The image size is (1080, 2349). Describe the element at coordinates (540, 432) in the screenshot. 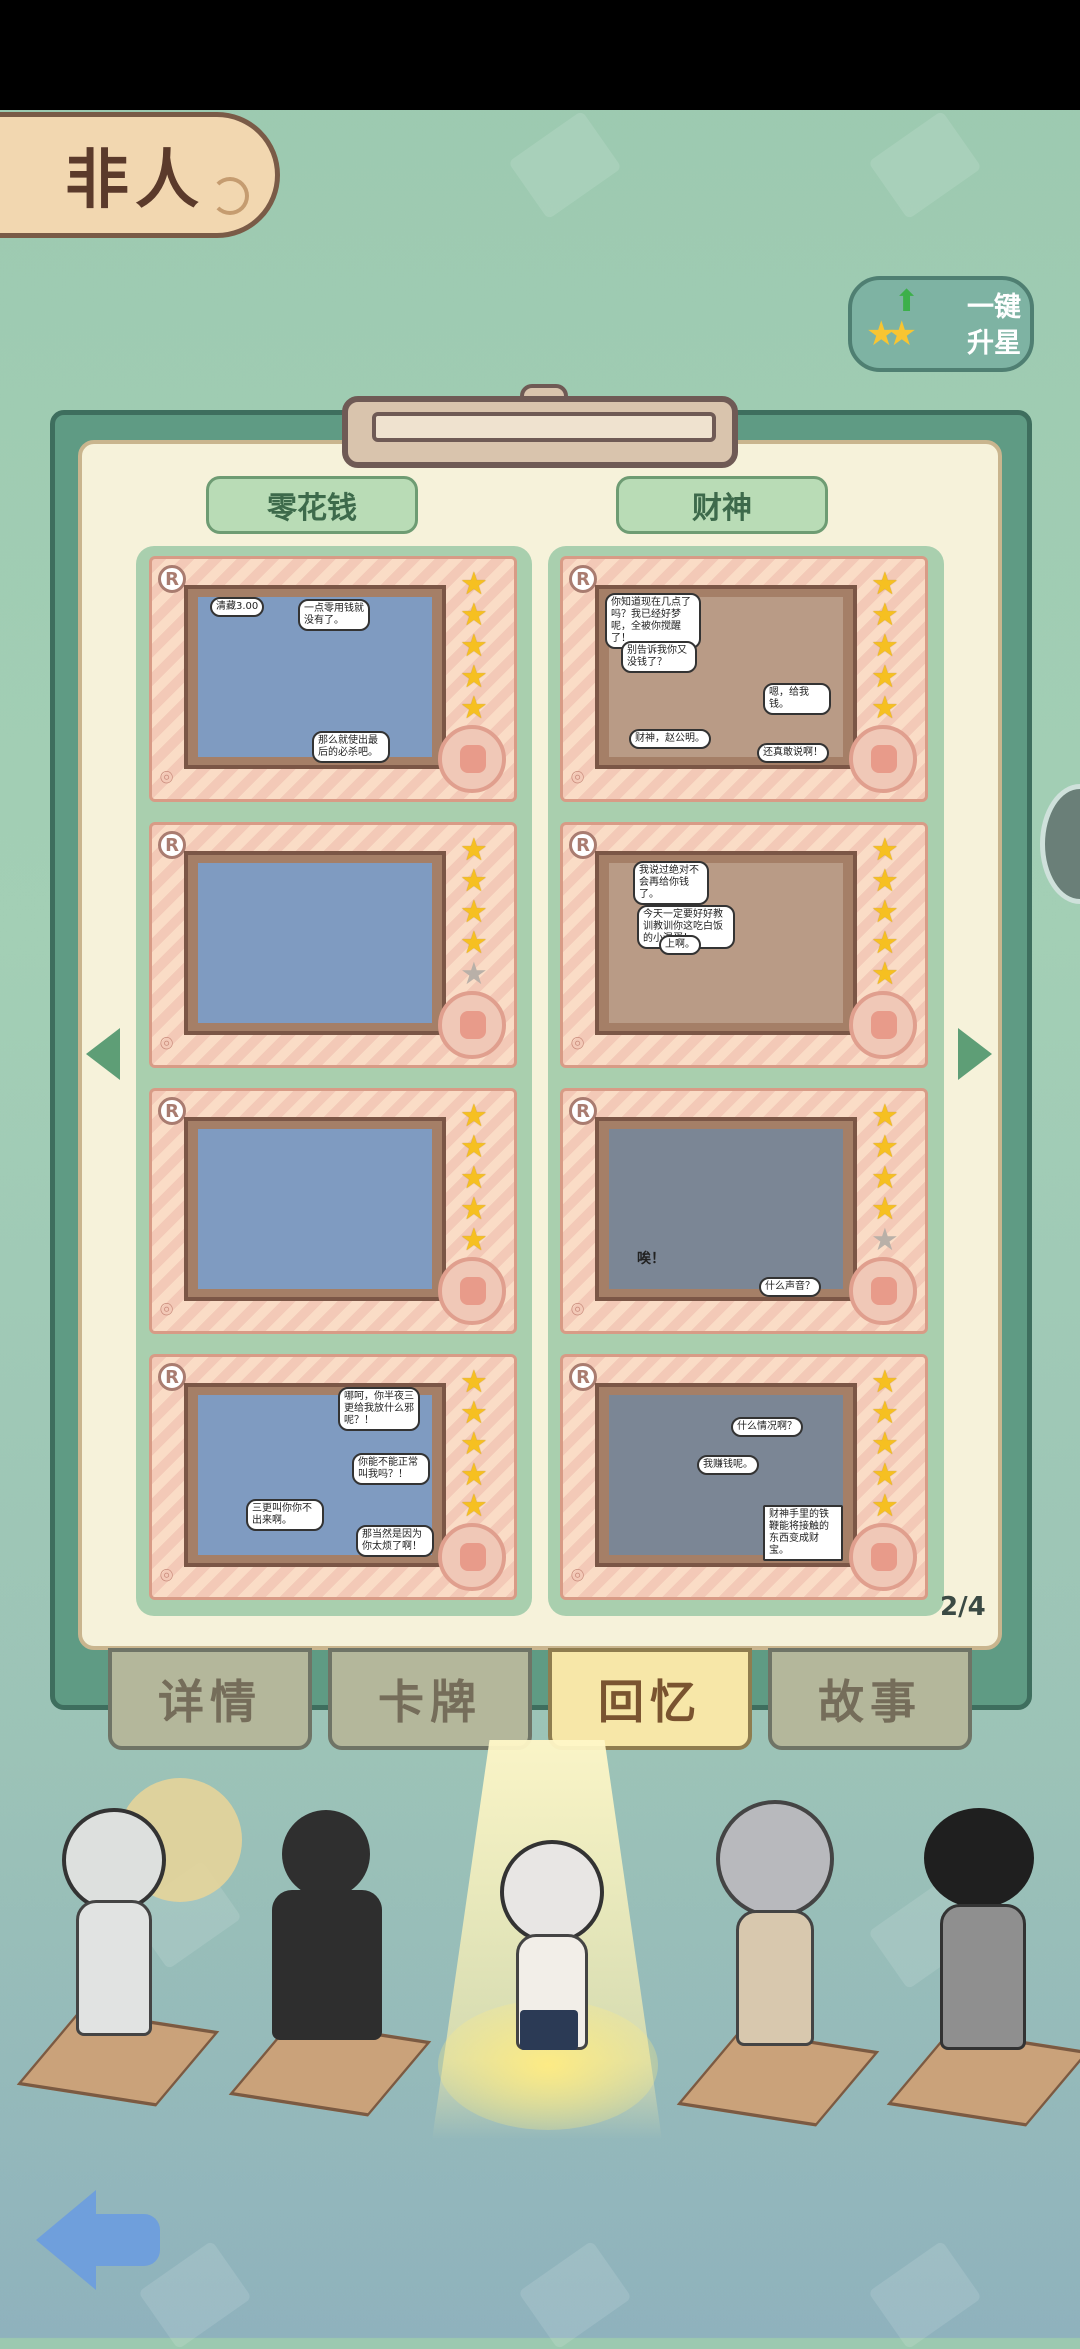

I see `clipboard-clip` at that location.